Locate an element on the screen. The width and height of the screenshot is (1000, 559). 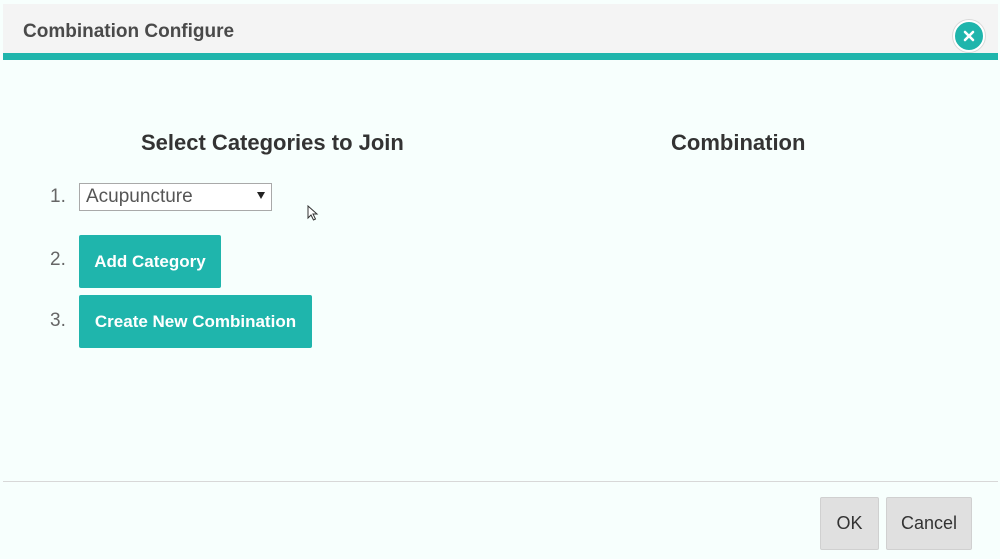
category-select-value: Acupuncture is located at coordinates (139, 196).